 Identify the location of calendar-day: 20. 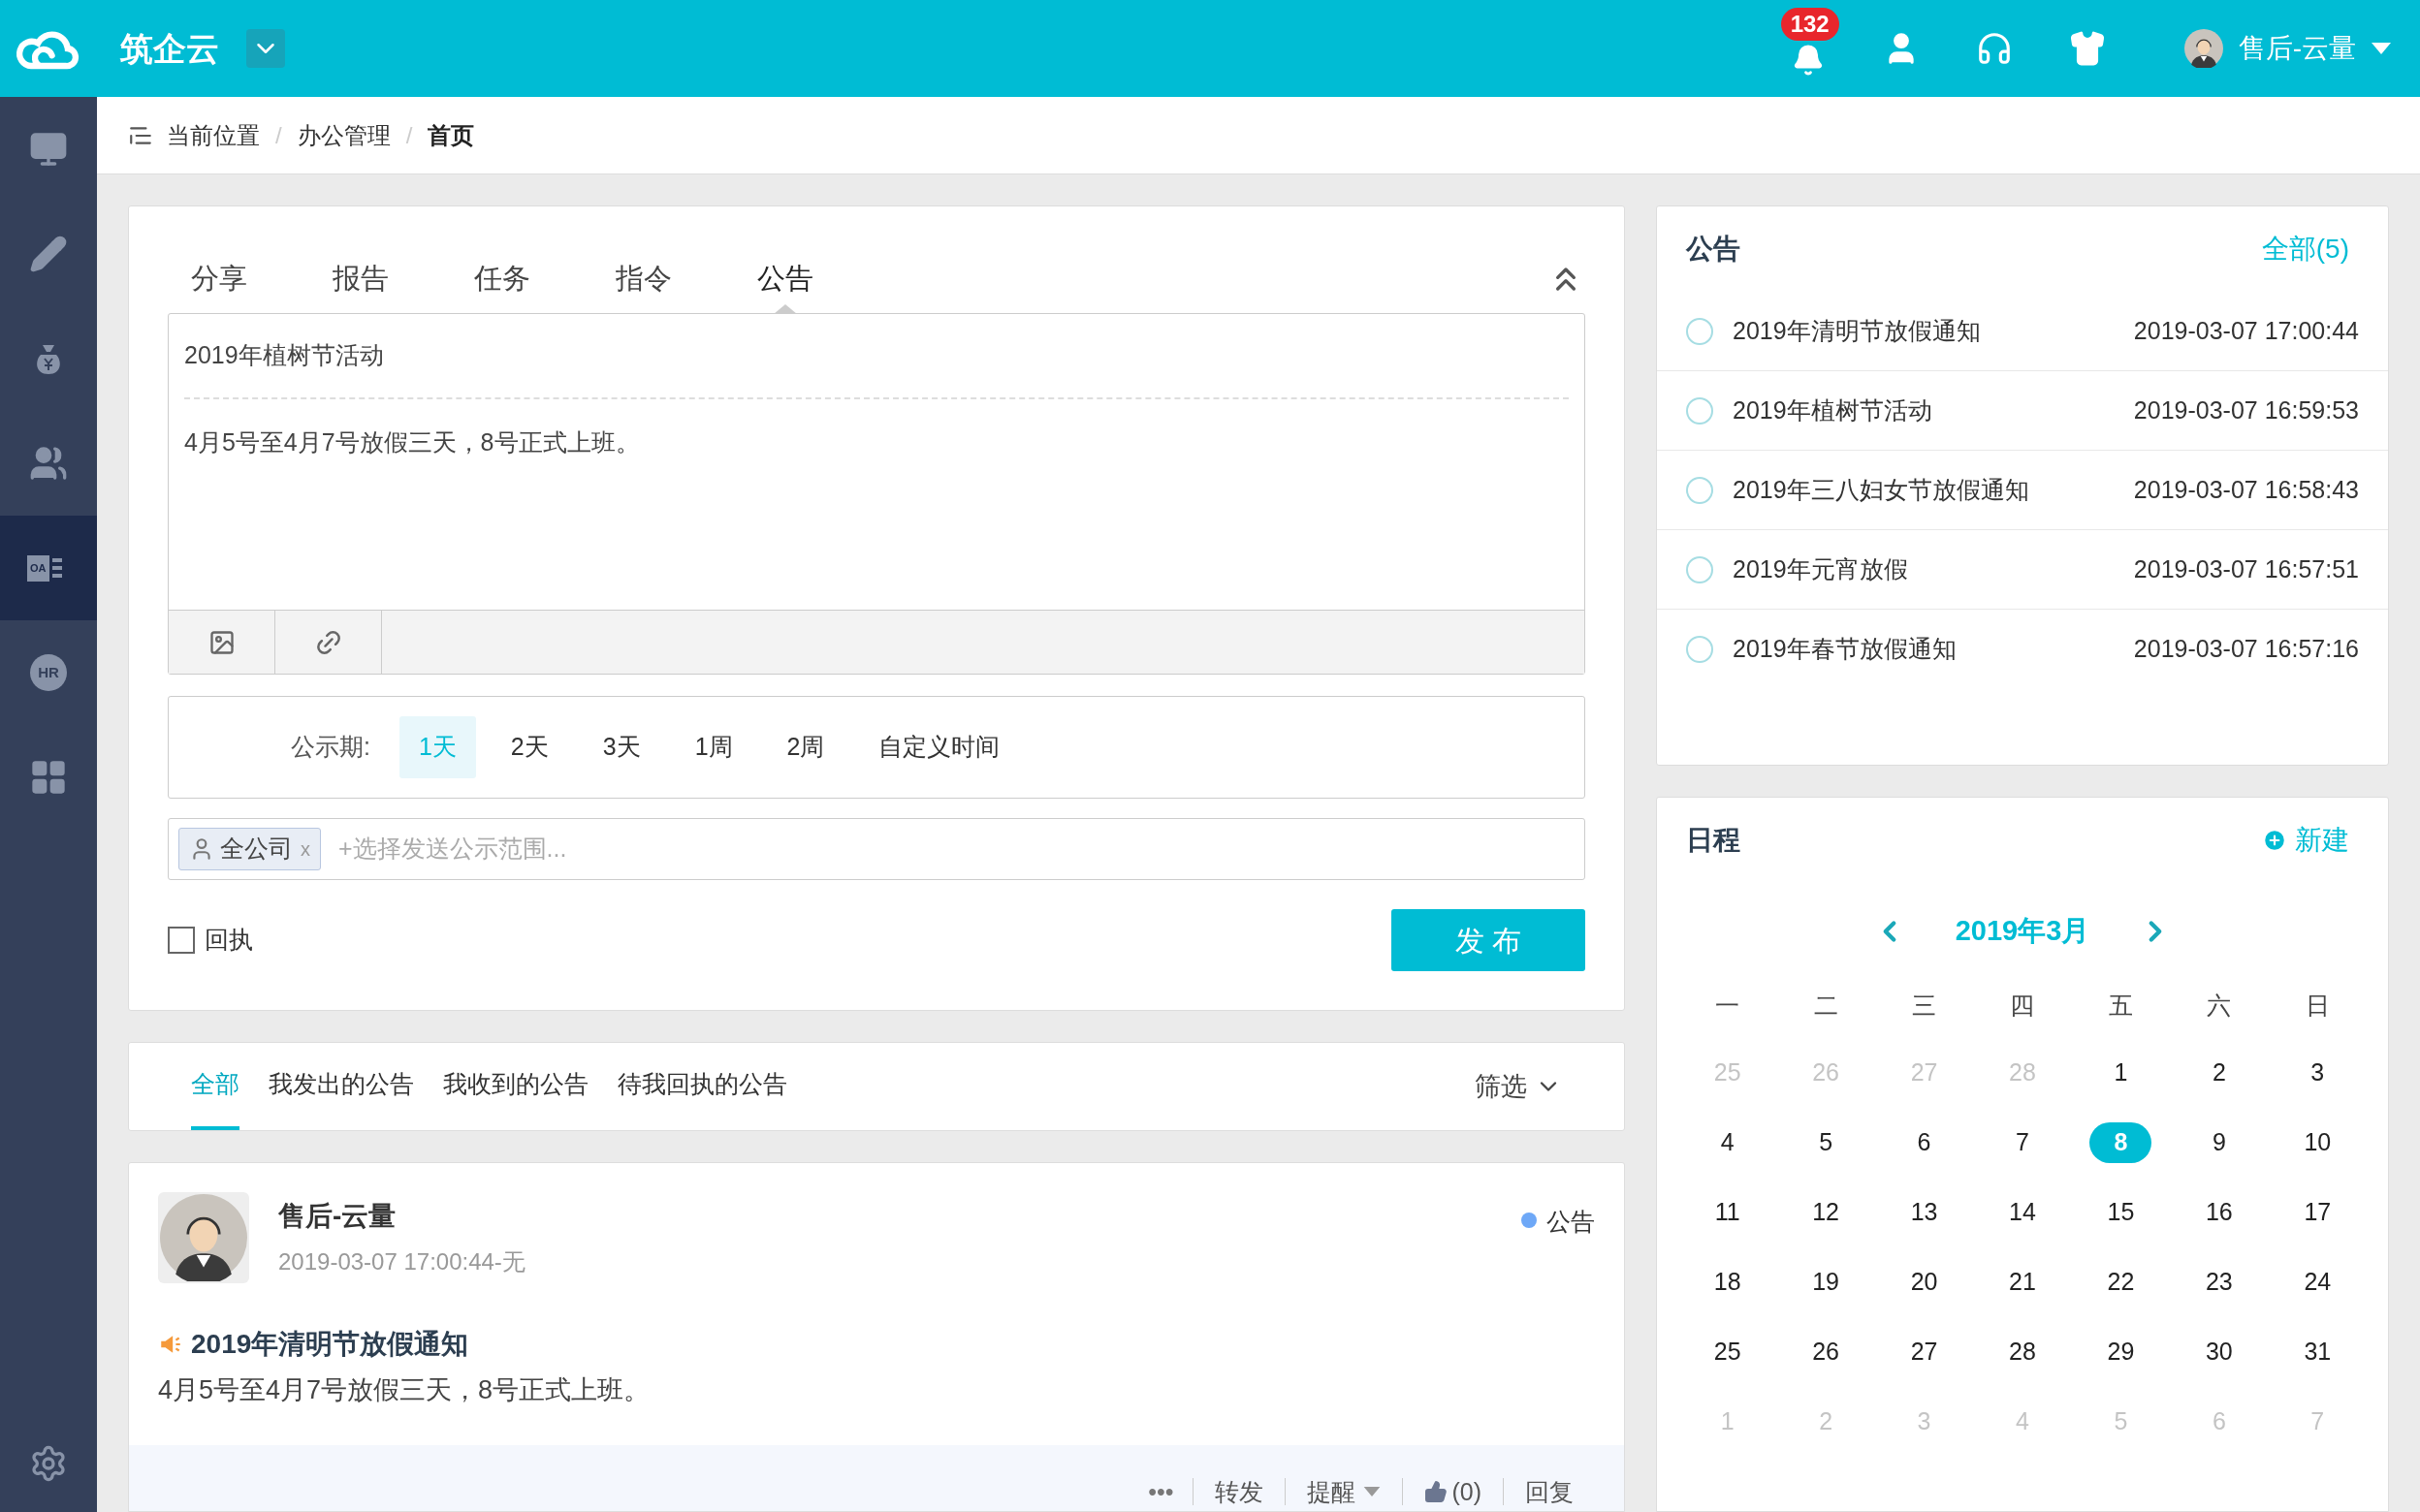
(1924, 1282).